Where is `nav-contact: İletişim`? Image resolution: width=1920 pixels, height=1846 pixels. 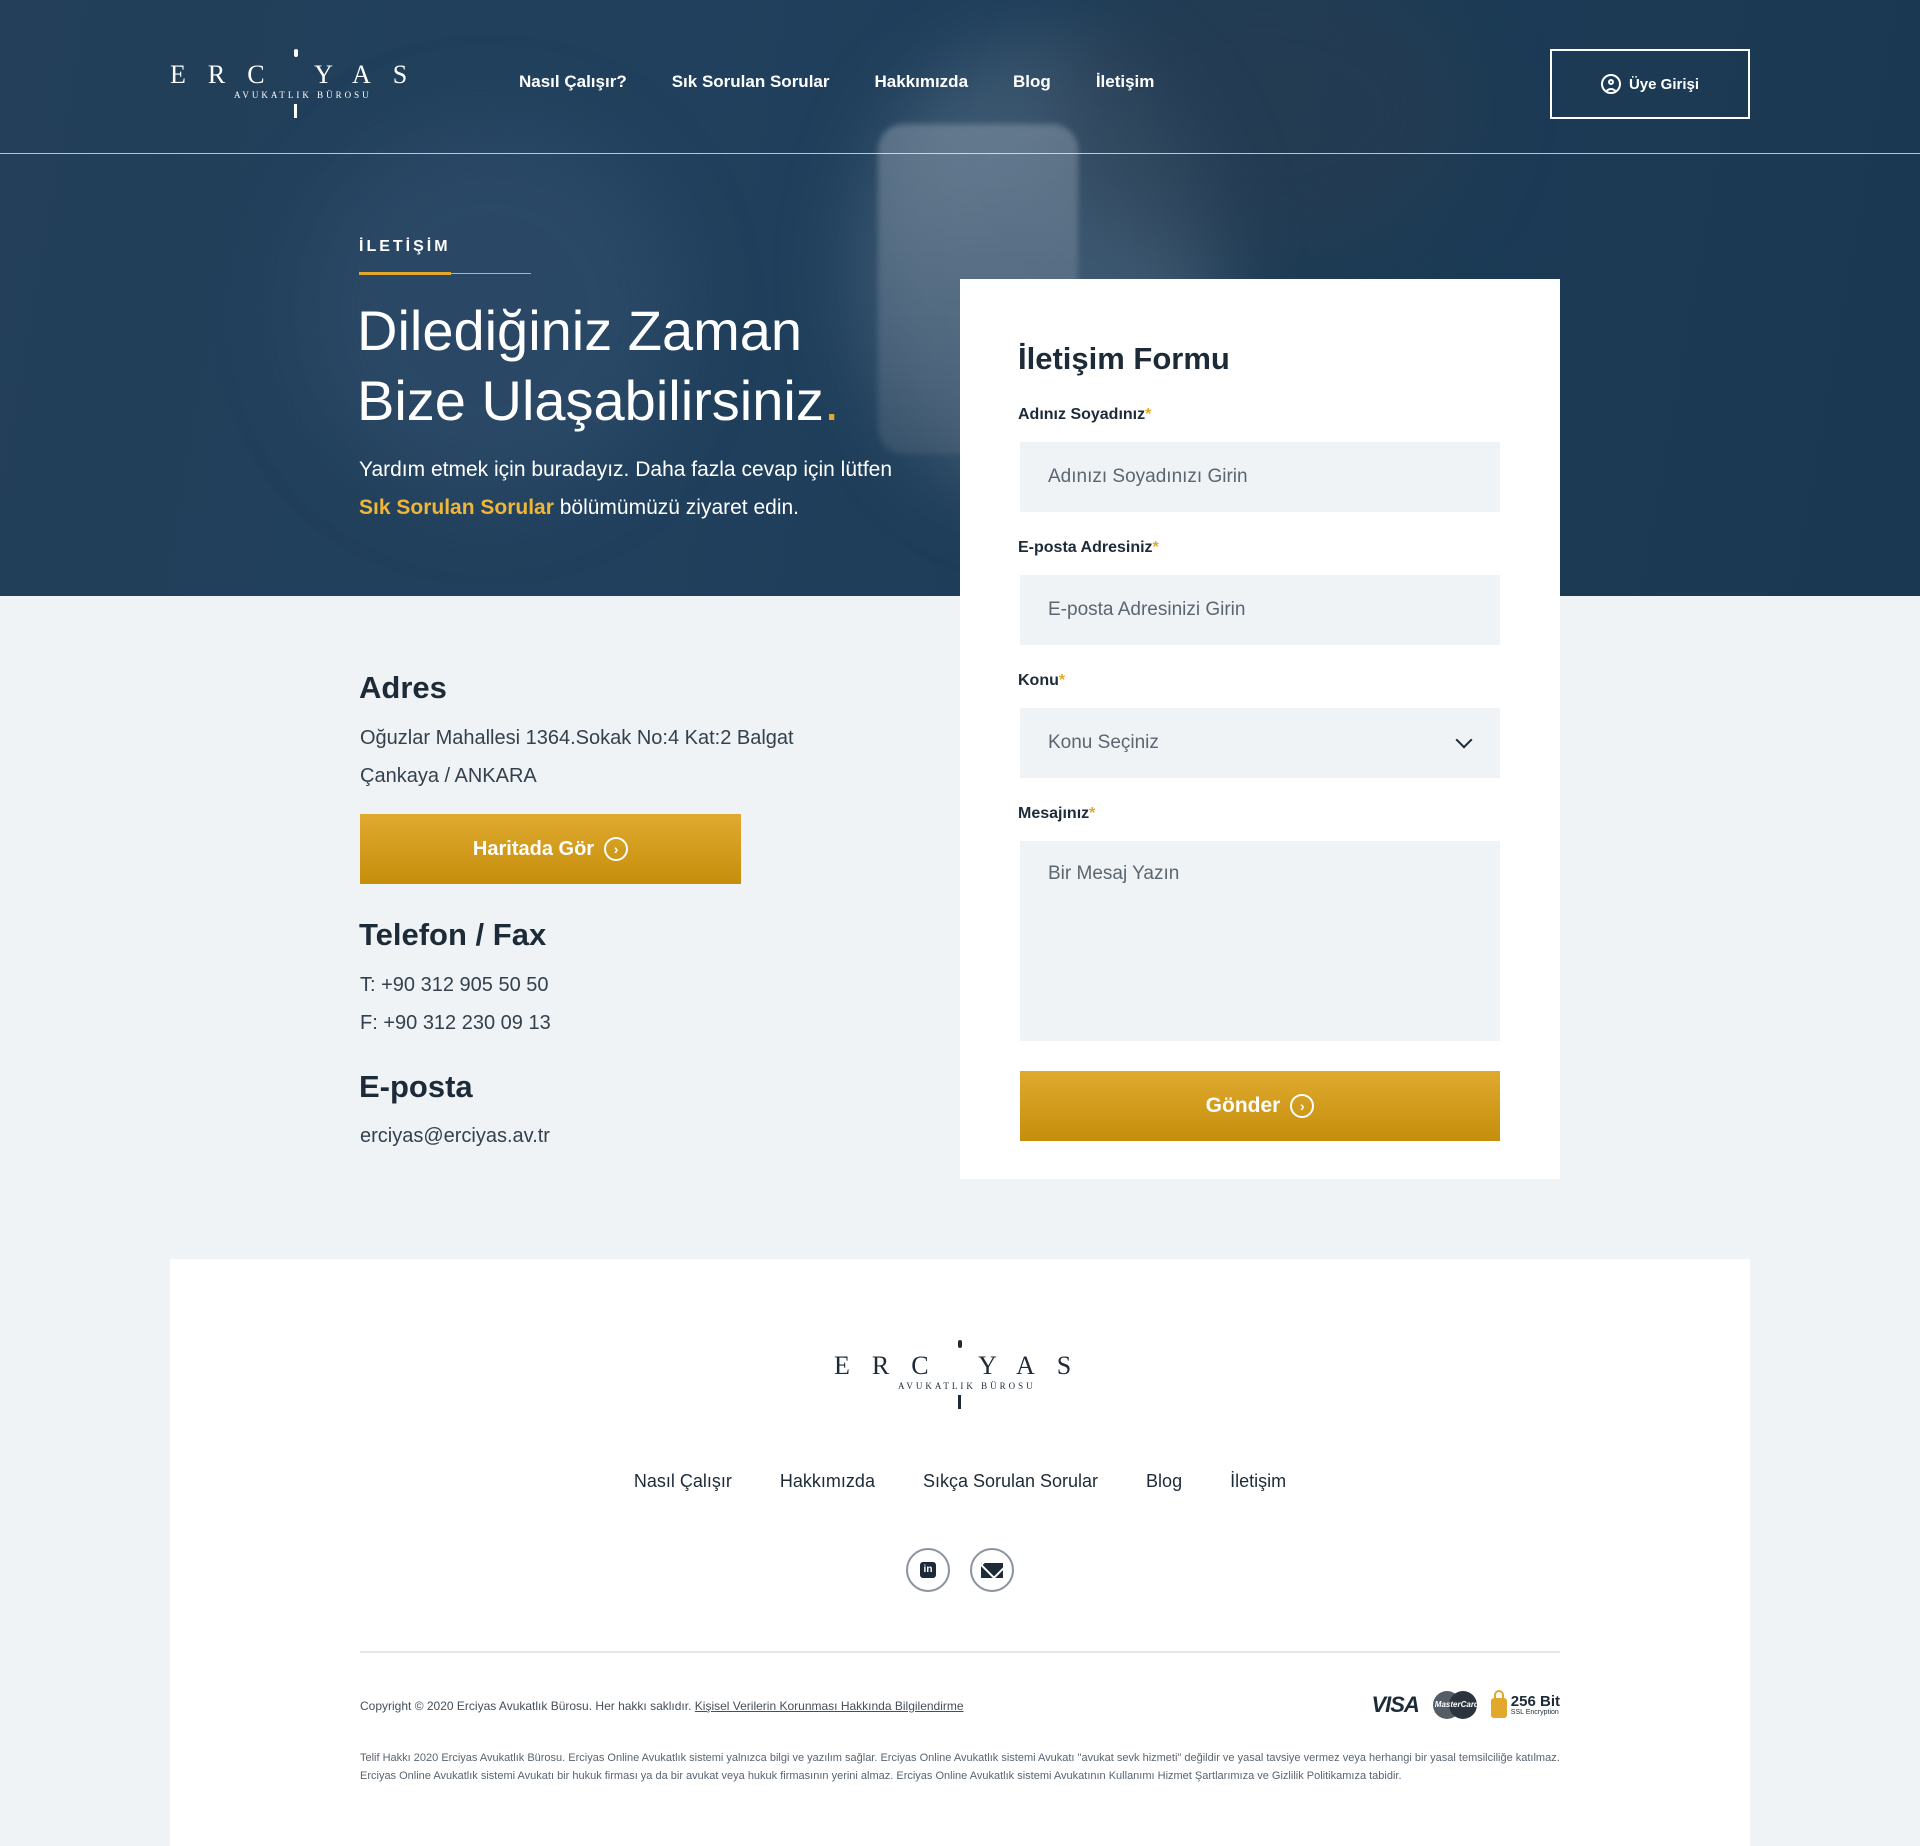 nav-contact: İletişim is located at coordinates (1125, 82).